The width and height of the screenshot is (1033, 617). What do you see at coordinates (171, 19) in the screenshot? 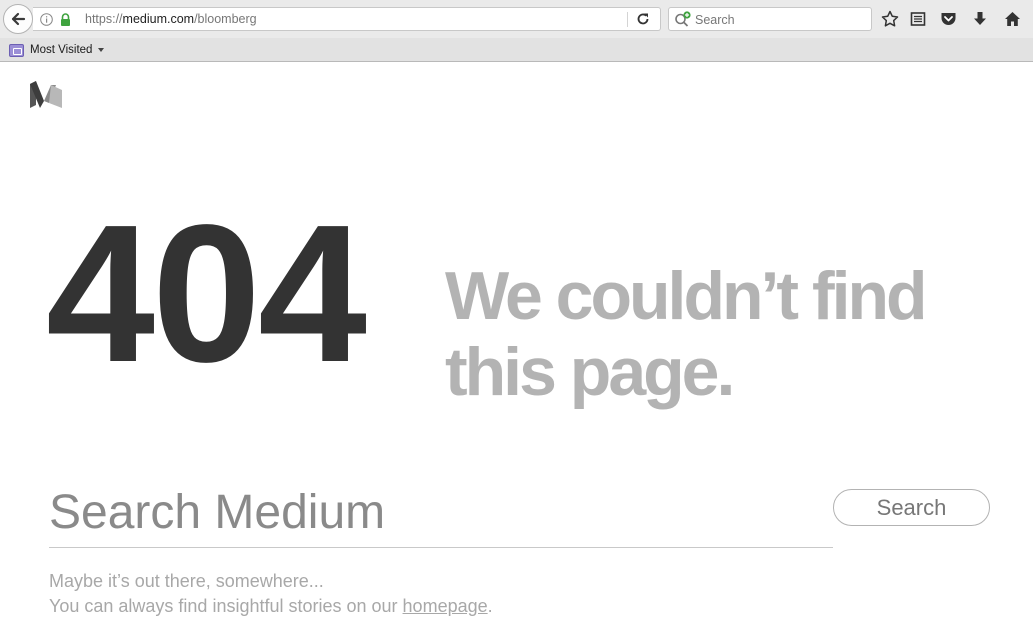
I see `url-text: https://medium.com/bloomberg` at bounding box center [171, 19].